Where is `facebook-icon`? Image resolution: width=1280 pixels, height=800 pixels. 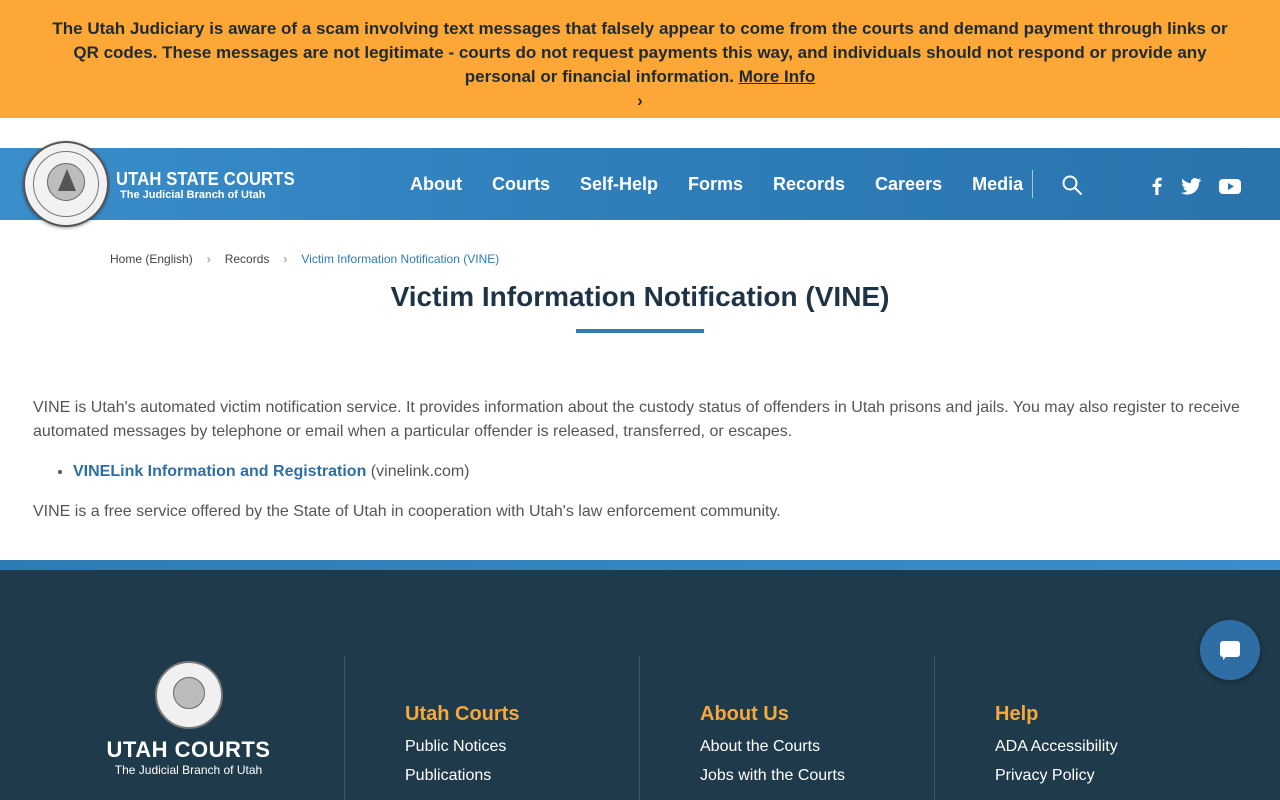
facebook-icon is located at coordinates (1157, 186).